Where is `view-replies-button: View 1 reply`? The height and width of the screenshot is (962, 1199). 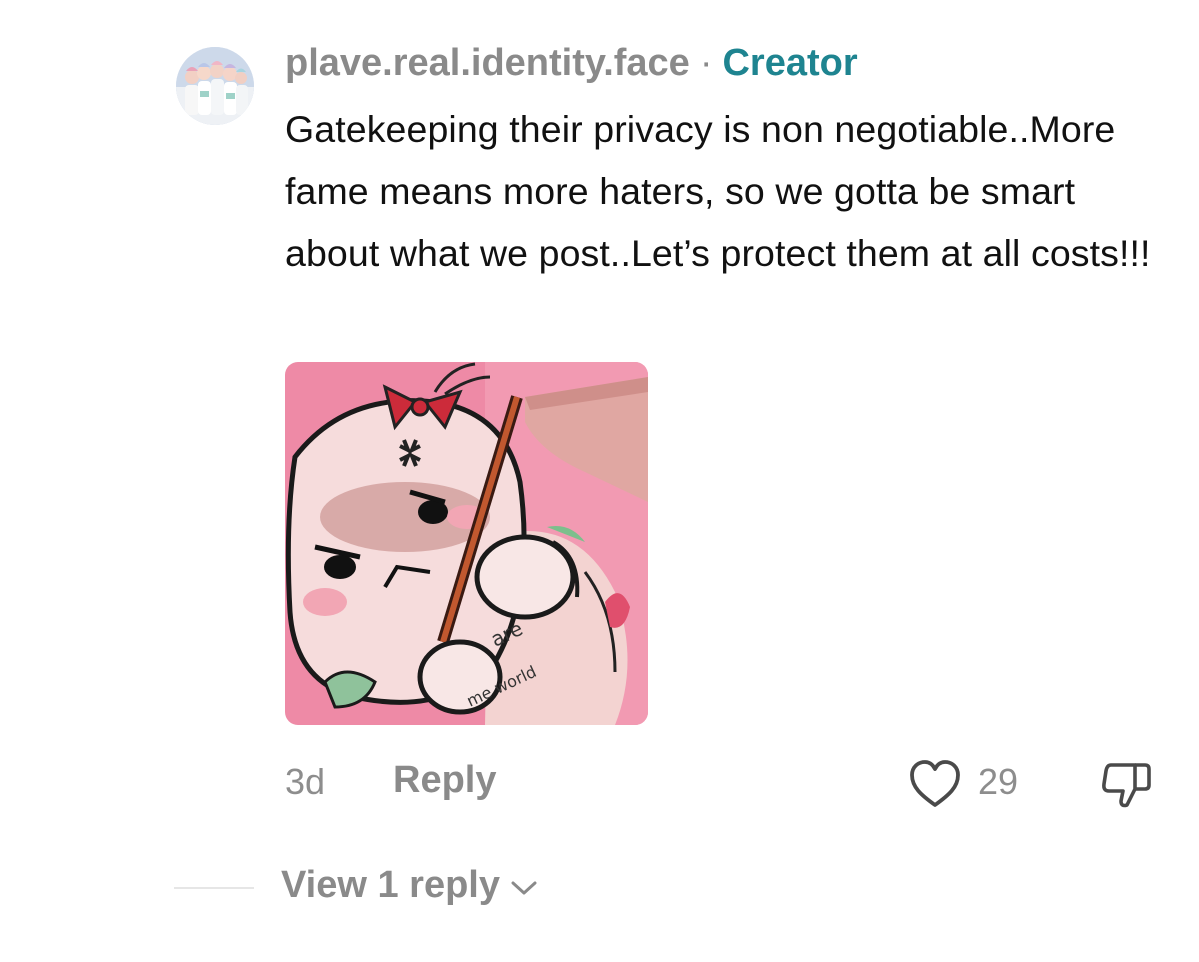 view-replies-button: View 1 reply is located at coordinates (409, 885).